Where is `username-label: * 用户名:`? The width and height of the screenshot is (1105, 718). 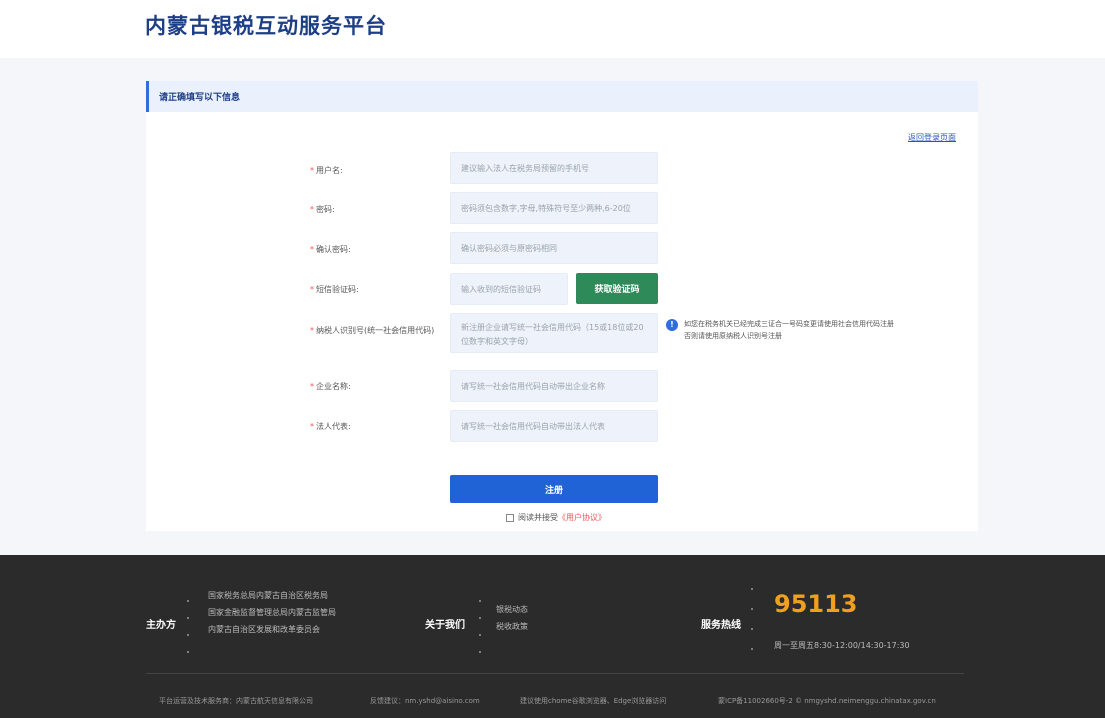
username-label: * 用户名: is located at coordinates (326, 170).